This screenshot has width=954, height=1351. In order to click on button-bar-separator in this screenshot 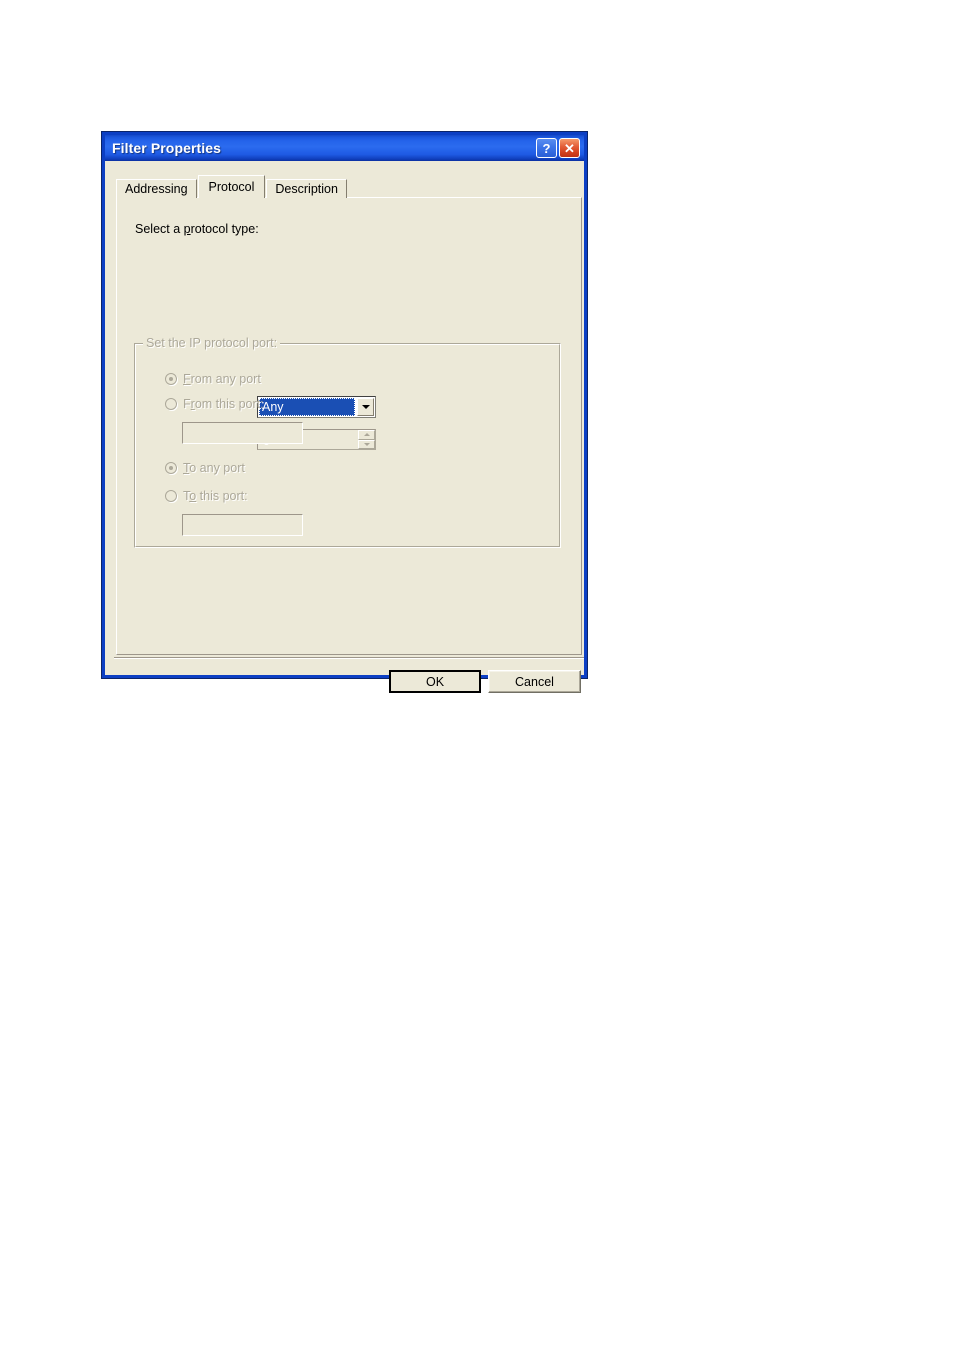, I will do `click(349, 658)`.